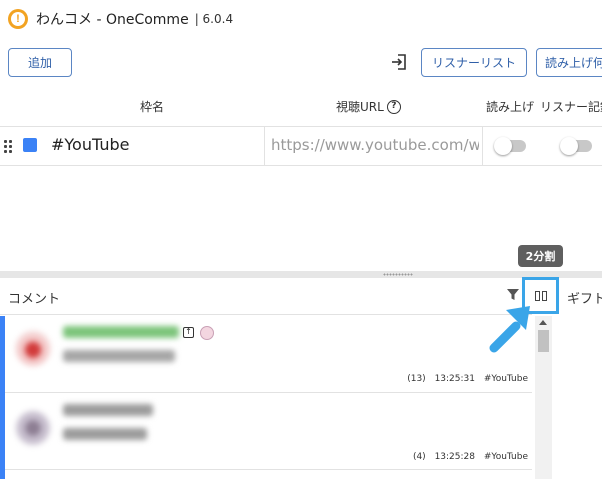 This screenshot has height=479, width=602. I want to click on scroll-thumb, so click(543, 341).